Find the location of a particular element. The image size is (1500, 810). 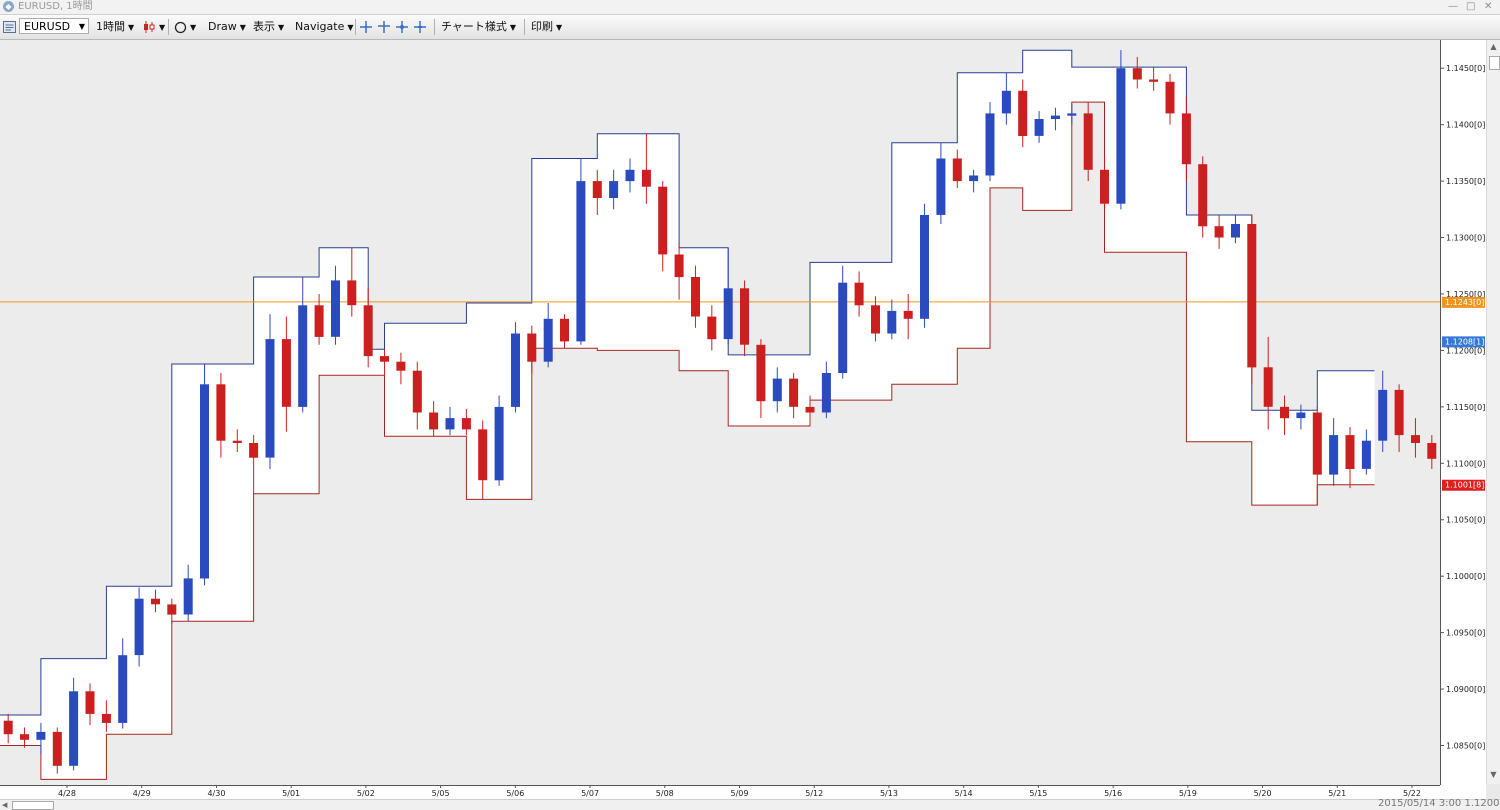

cursor-cross-icon is located at coordinates (384, 27).